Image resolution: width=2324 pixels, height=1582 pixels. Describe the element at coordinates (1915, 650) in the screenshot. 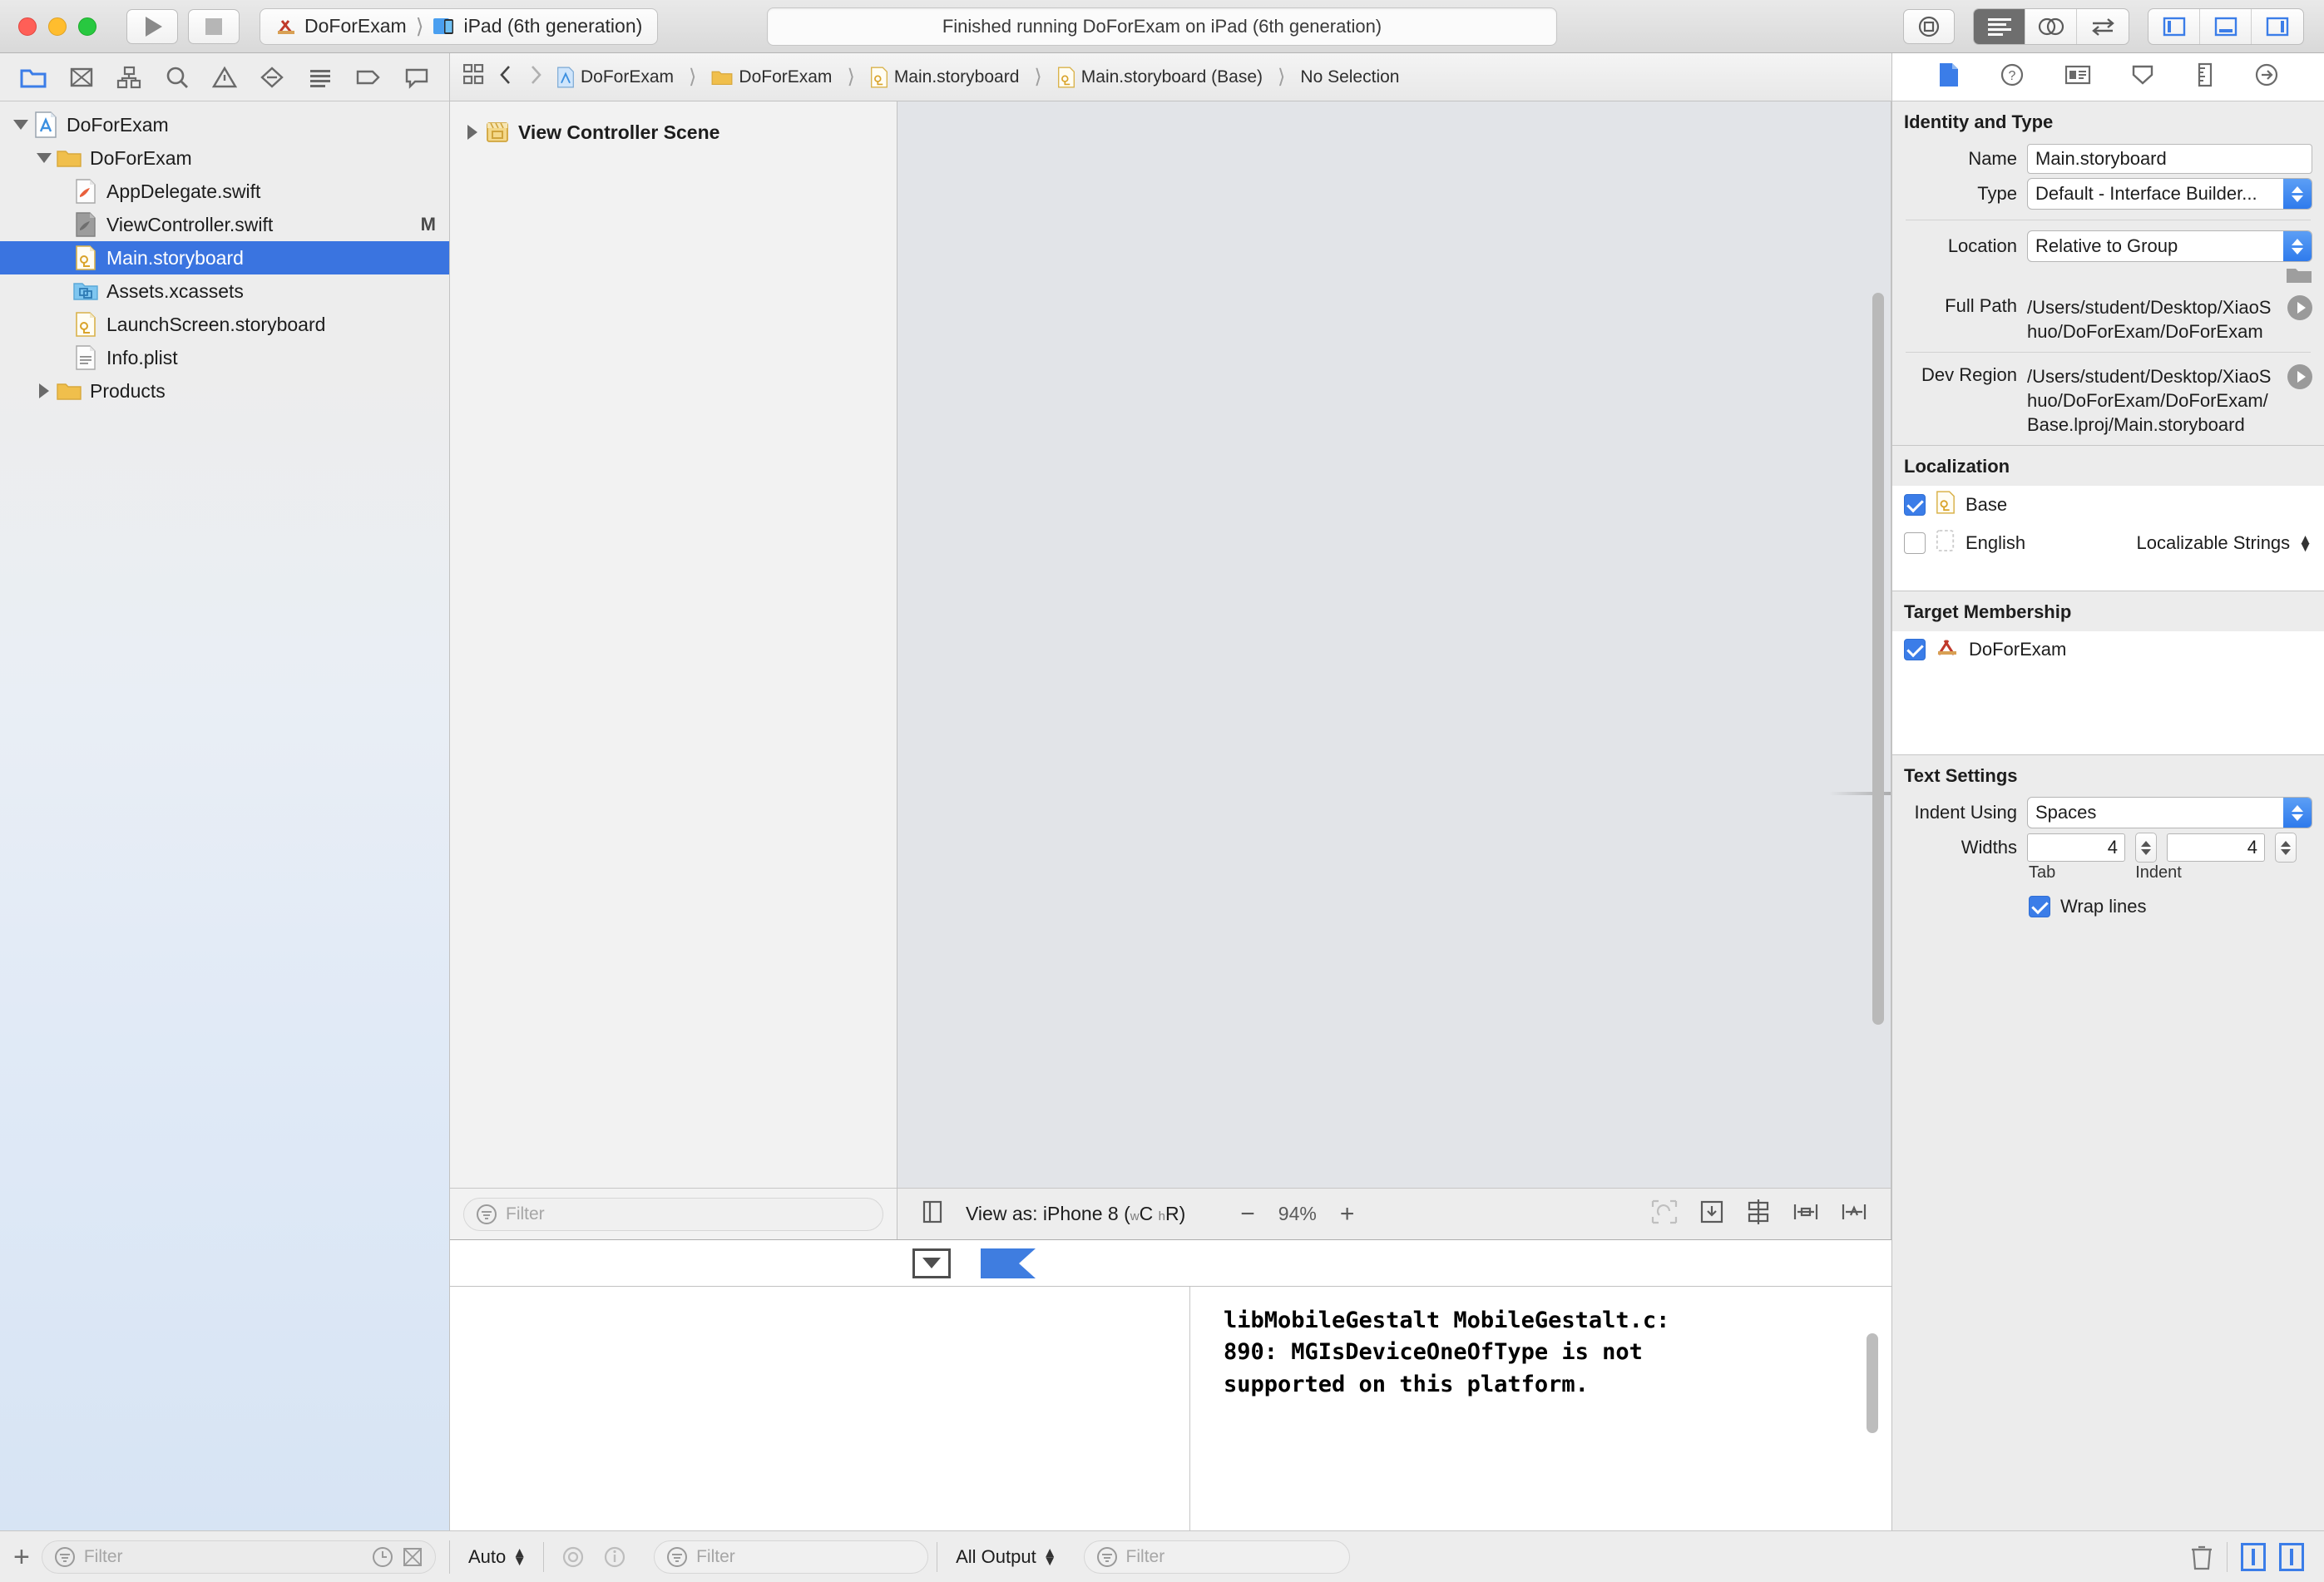

I see `target-membership-checkbox` at that location.